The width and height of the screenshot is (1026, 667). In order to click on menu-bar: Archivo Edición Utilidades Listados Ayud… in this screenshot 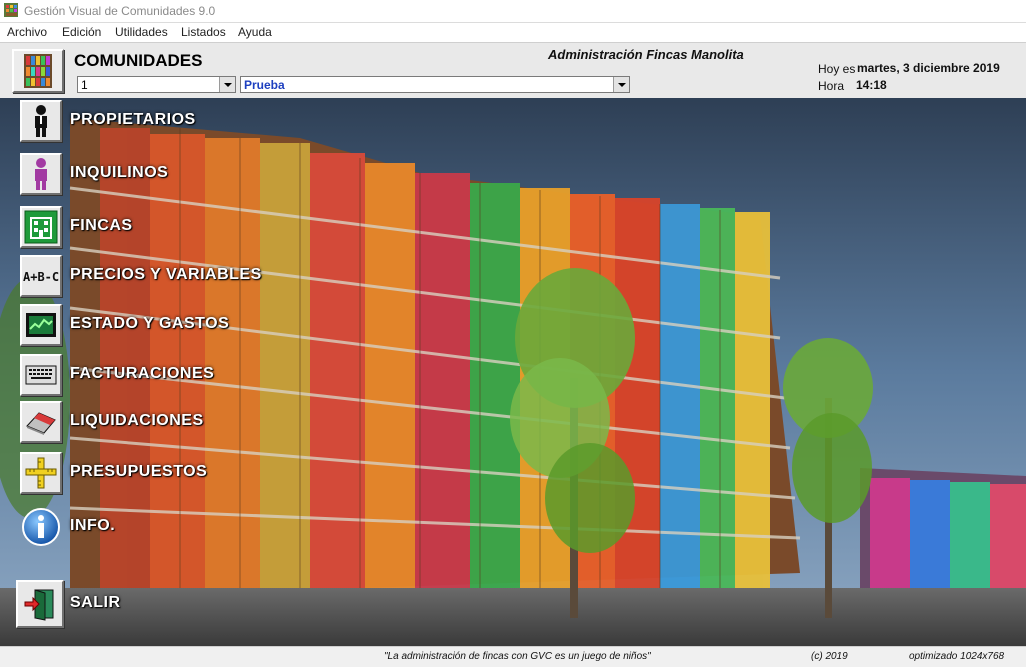, I will do `click(513, 32)`.